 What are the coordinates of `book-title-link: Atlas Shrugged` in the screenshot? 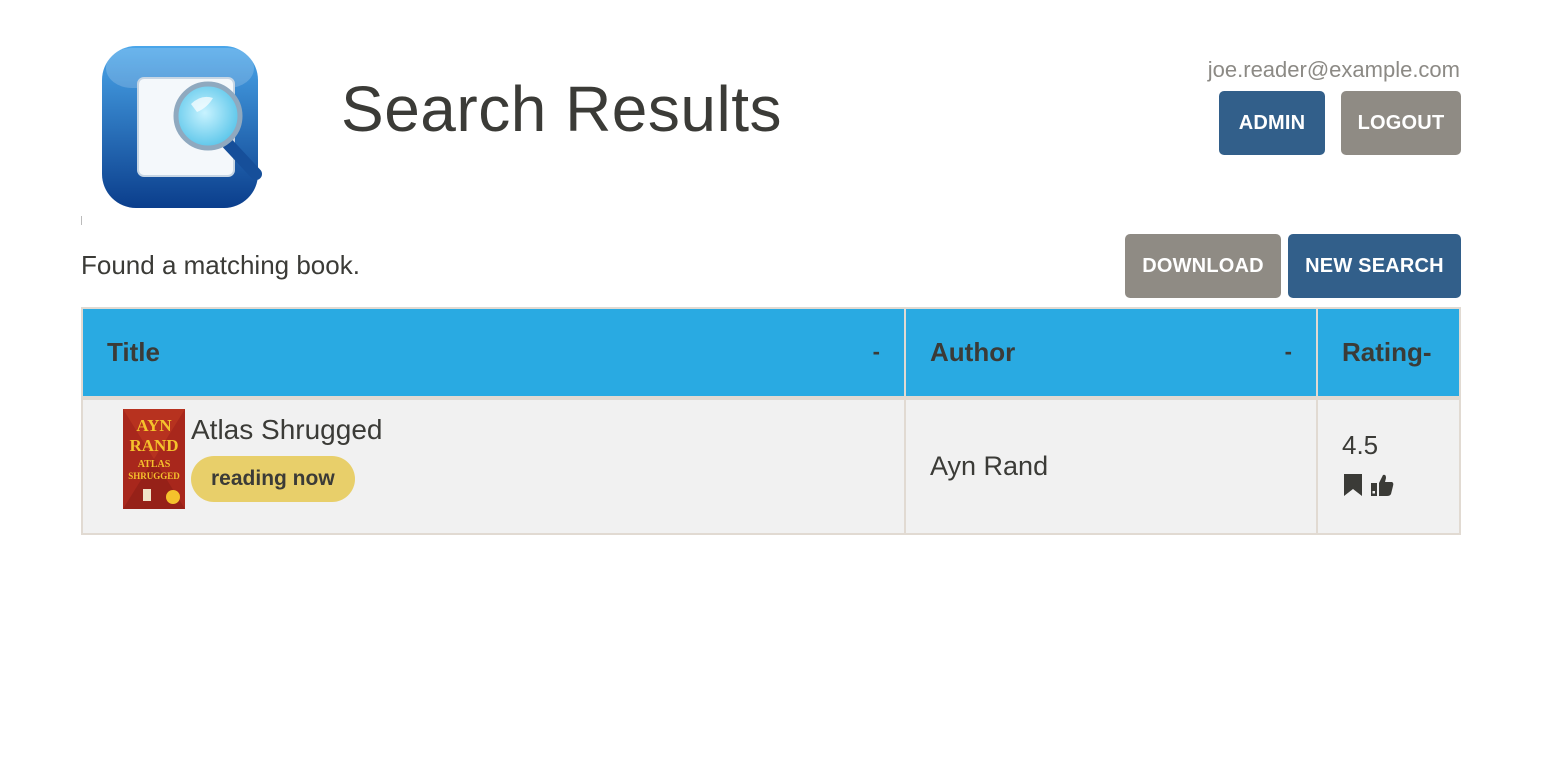 It's located at (286, 430).